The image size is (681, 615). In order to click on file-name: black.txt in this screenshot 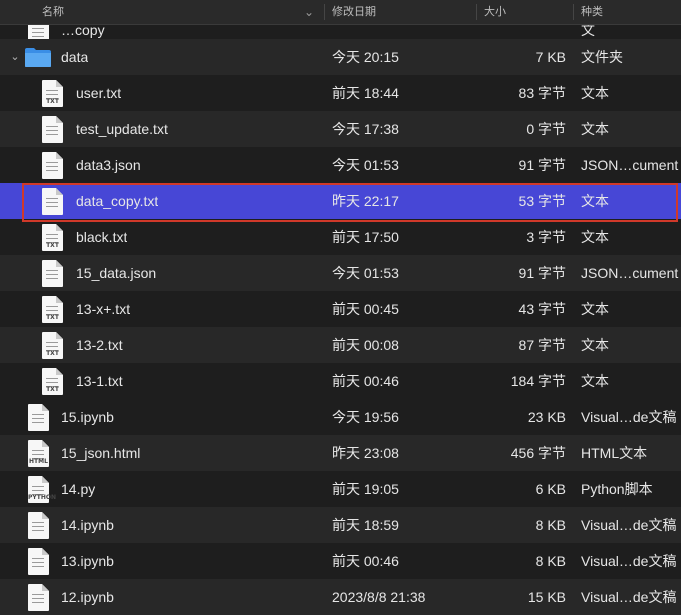, I will do `click(102, 237)`.